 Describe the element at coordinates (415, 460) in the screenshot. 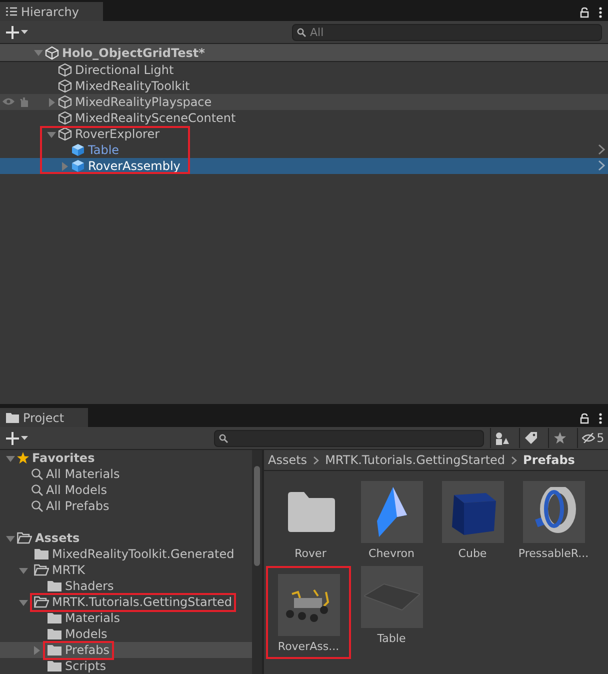

I see `breadcrumb-item: MRTK.Tutorials.GettingStarted` at that location.